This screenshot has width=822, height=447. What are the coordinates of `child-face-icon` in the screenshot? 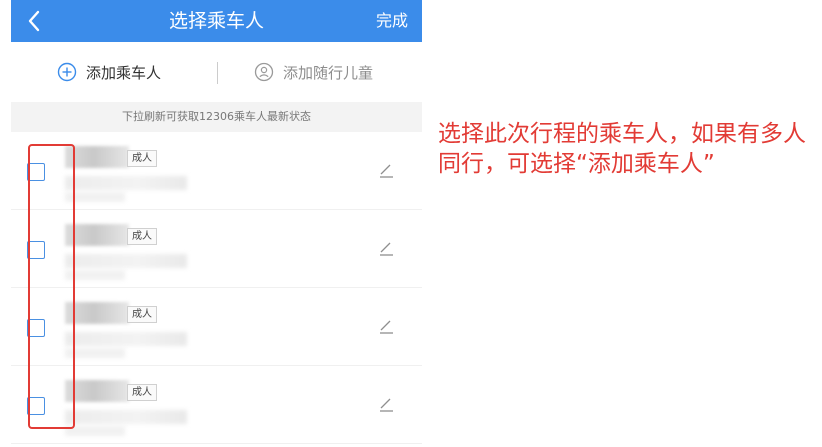 It's located at (264, 72).